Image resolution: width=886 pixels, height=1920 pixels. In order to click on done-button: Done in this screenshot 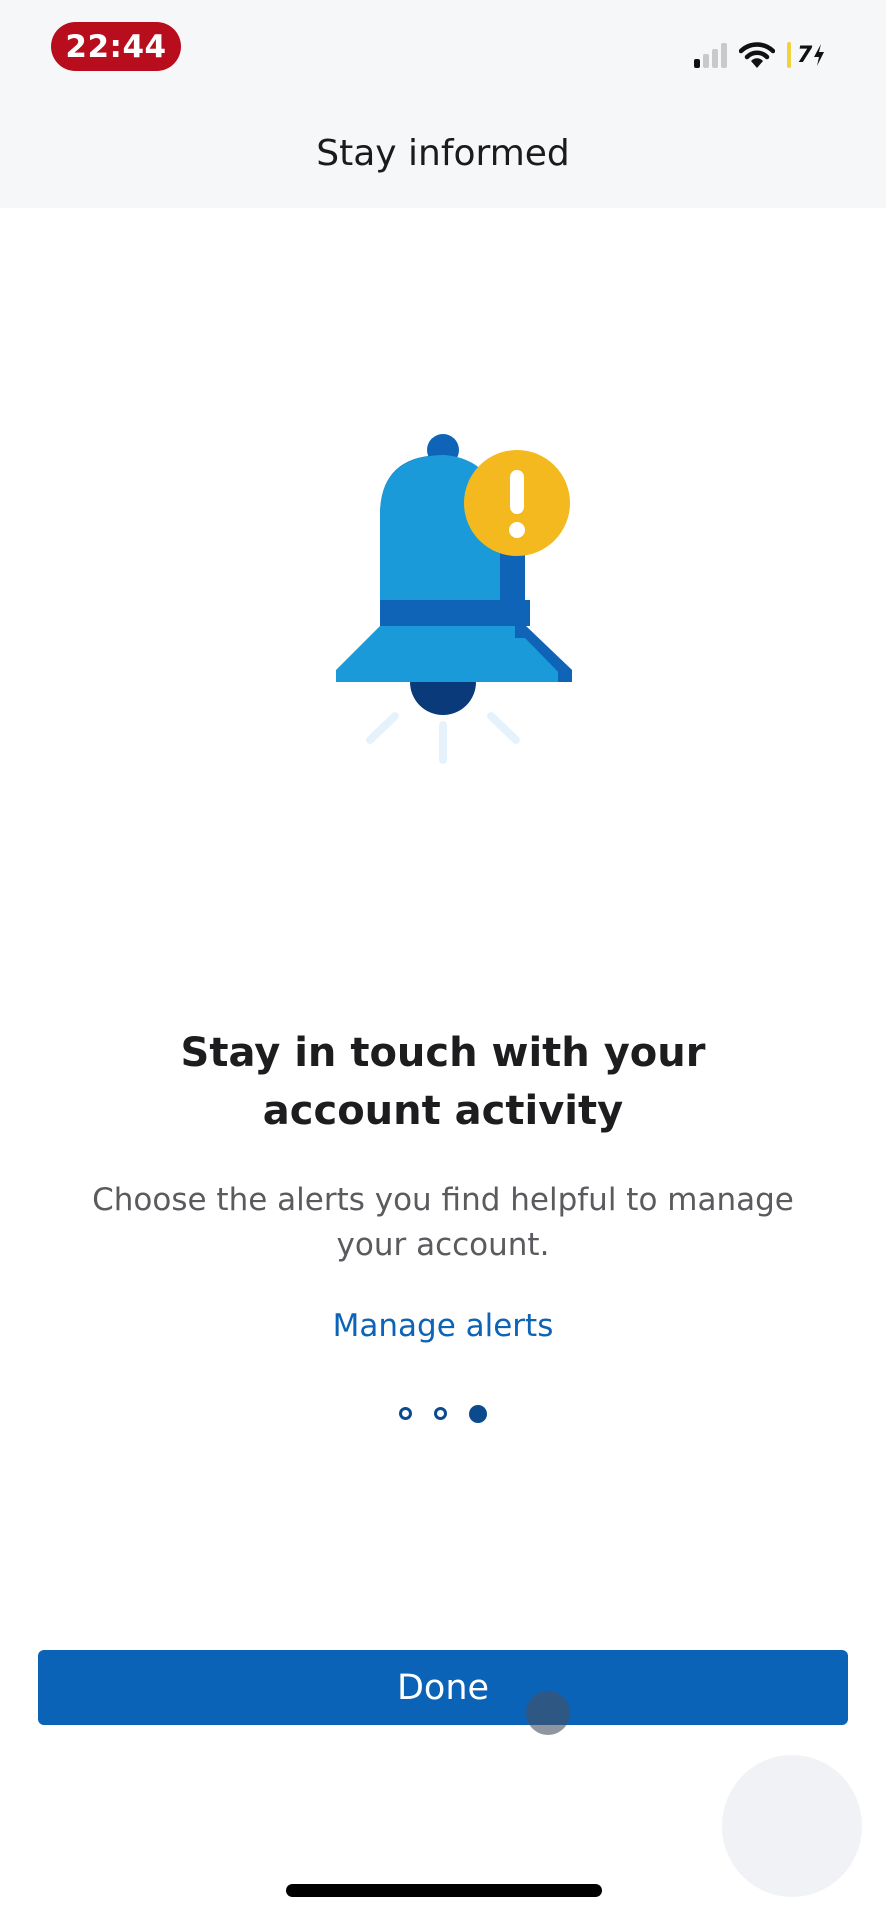, I will do `click(443, 1687)`.